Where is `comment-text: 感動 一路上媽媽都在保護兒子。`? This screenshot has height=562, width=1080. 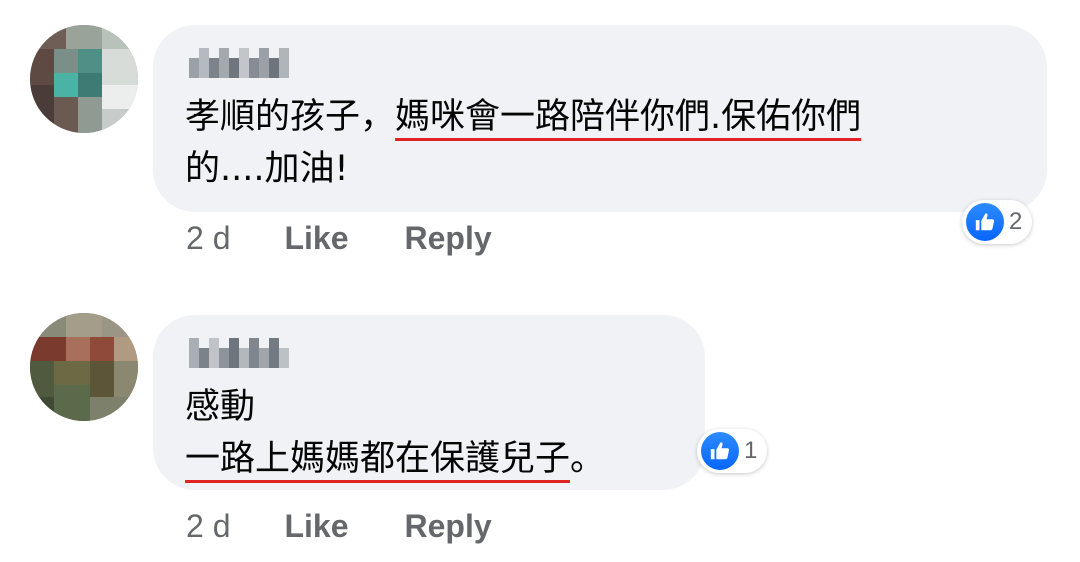
comment-text: 感動 一路上媽媽都在保護兒子。 is located at coordinates (395, 433).